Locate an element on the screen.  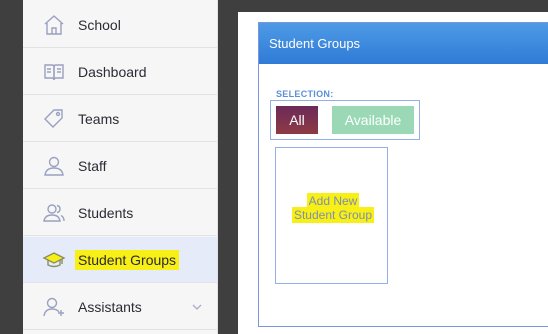
sidebar-item-label: Staff is located at coordinates (92, 165).